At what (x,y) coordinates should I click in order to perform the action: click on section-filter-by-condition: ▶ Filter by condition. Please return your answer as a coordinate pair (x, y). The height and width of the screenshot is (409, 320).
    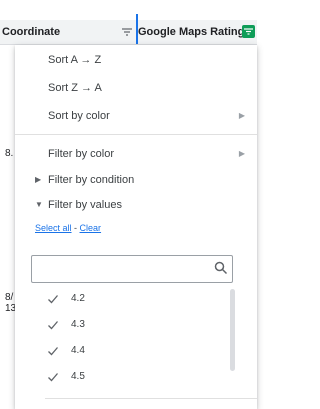
    Looking at the image, I should click on (136, 180).